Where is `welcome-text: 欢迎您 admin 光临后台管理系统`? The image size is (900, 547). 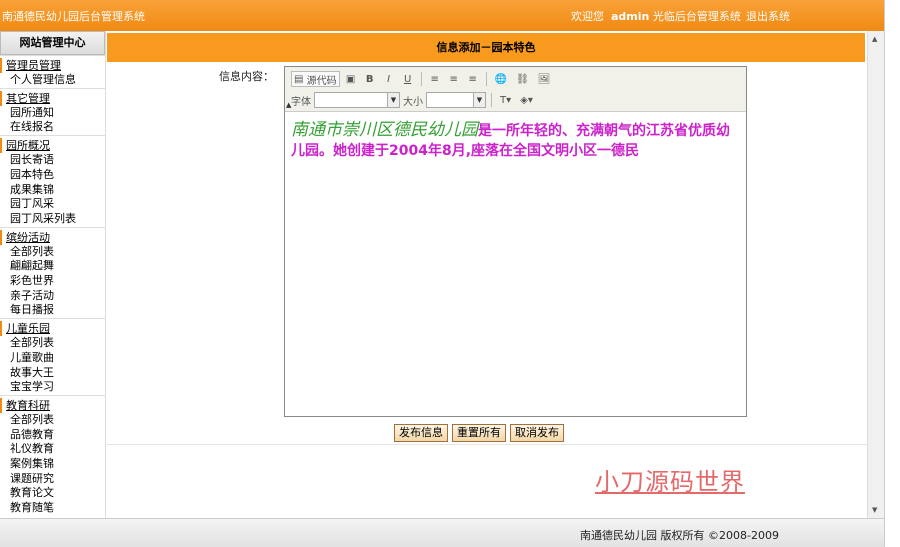
welcome-text: 欢迎您 admin 光临后台管理系统 is located at coordinates (656, 16).